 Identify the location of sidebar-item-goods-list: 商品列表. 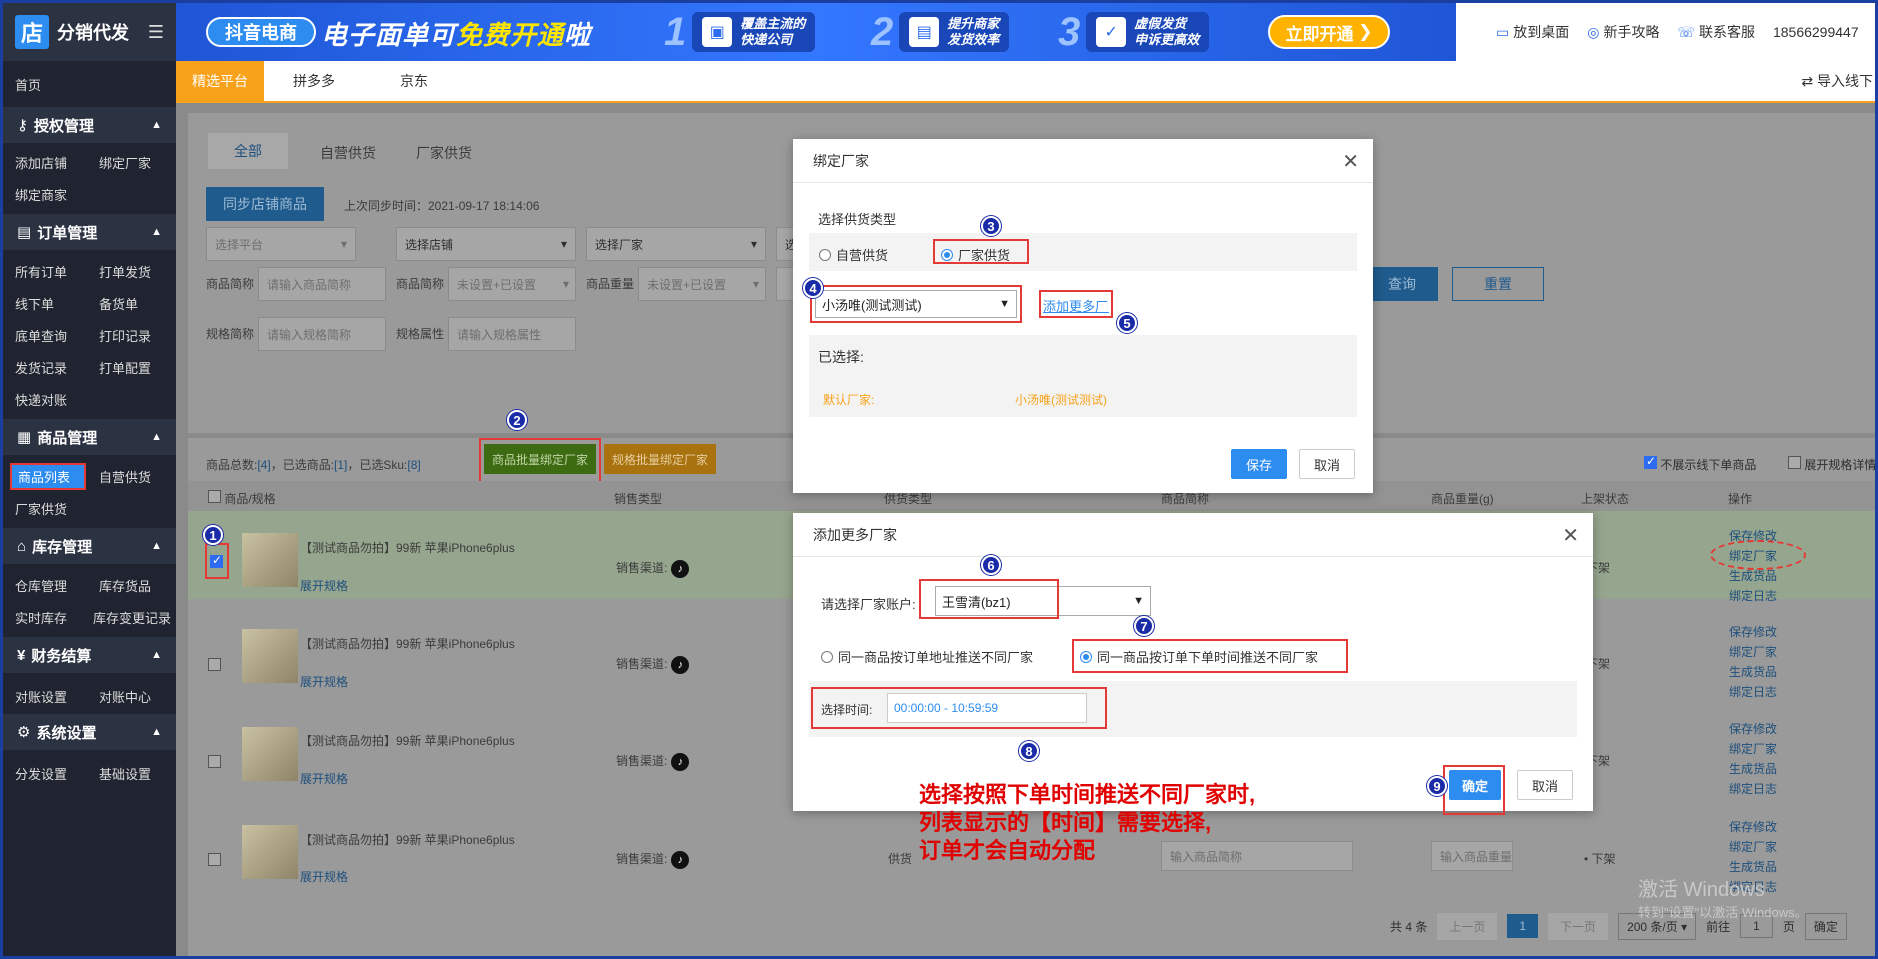
(48, 476).